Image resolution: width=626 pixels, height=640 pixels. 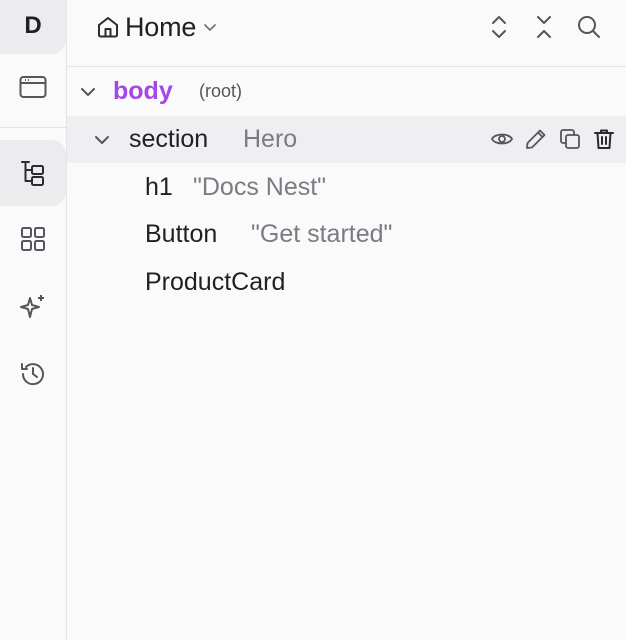 I want to click on workspace-avatar: D, so click(x=33, y=27).